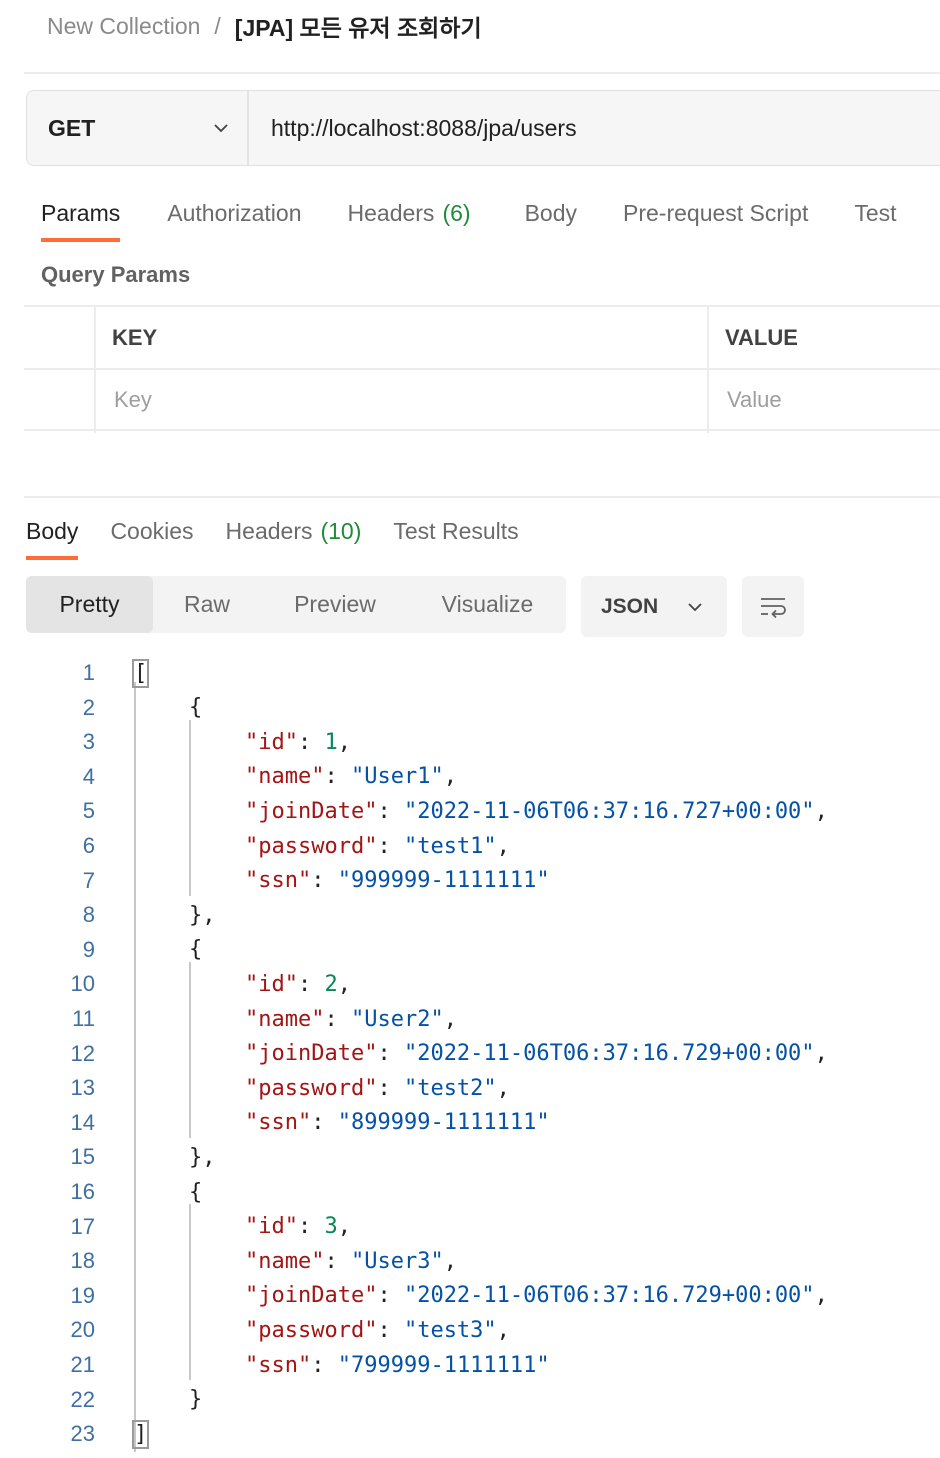  I want to click on json-string: "899999-1111111", so click(443, 1123).